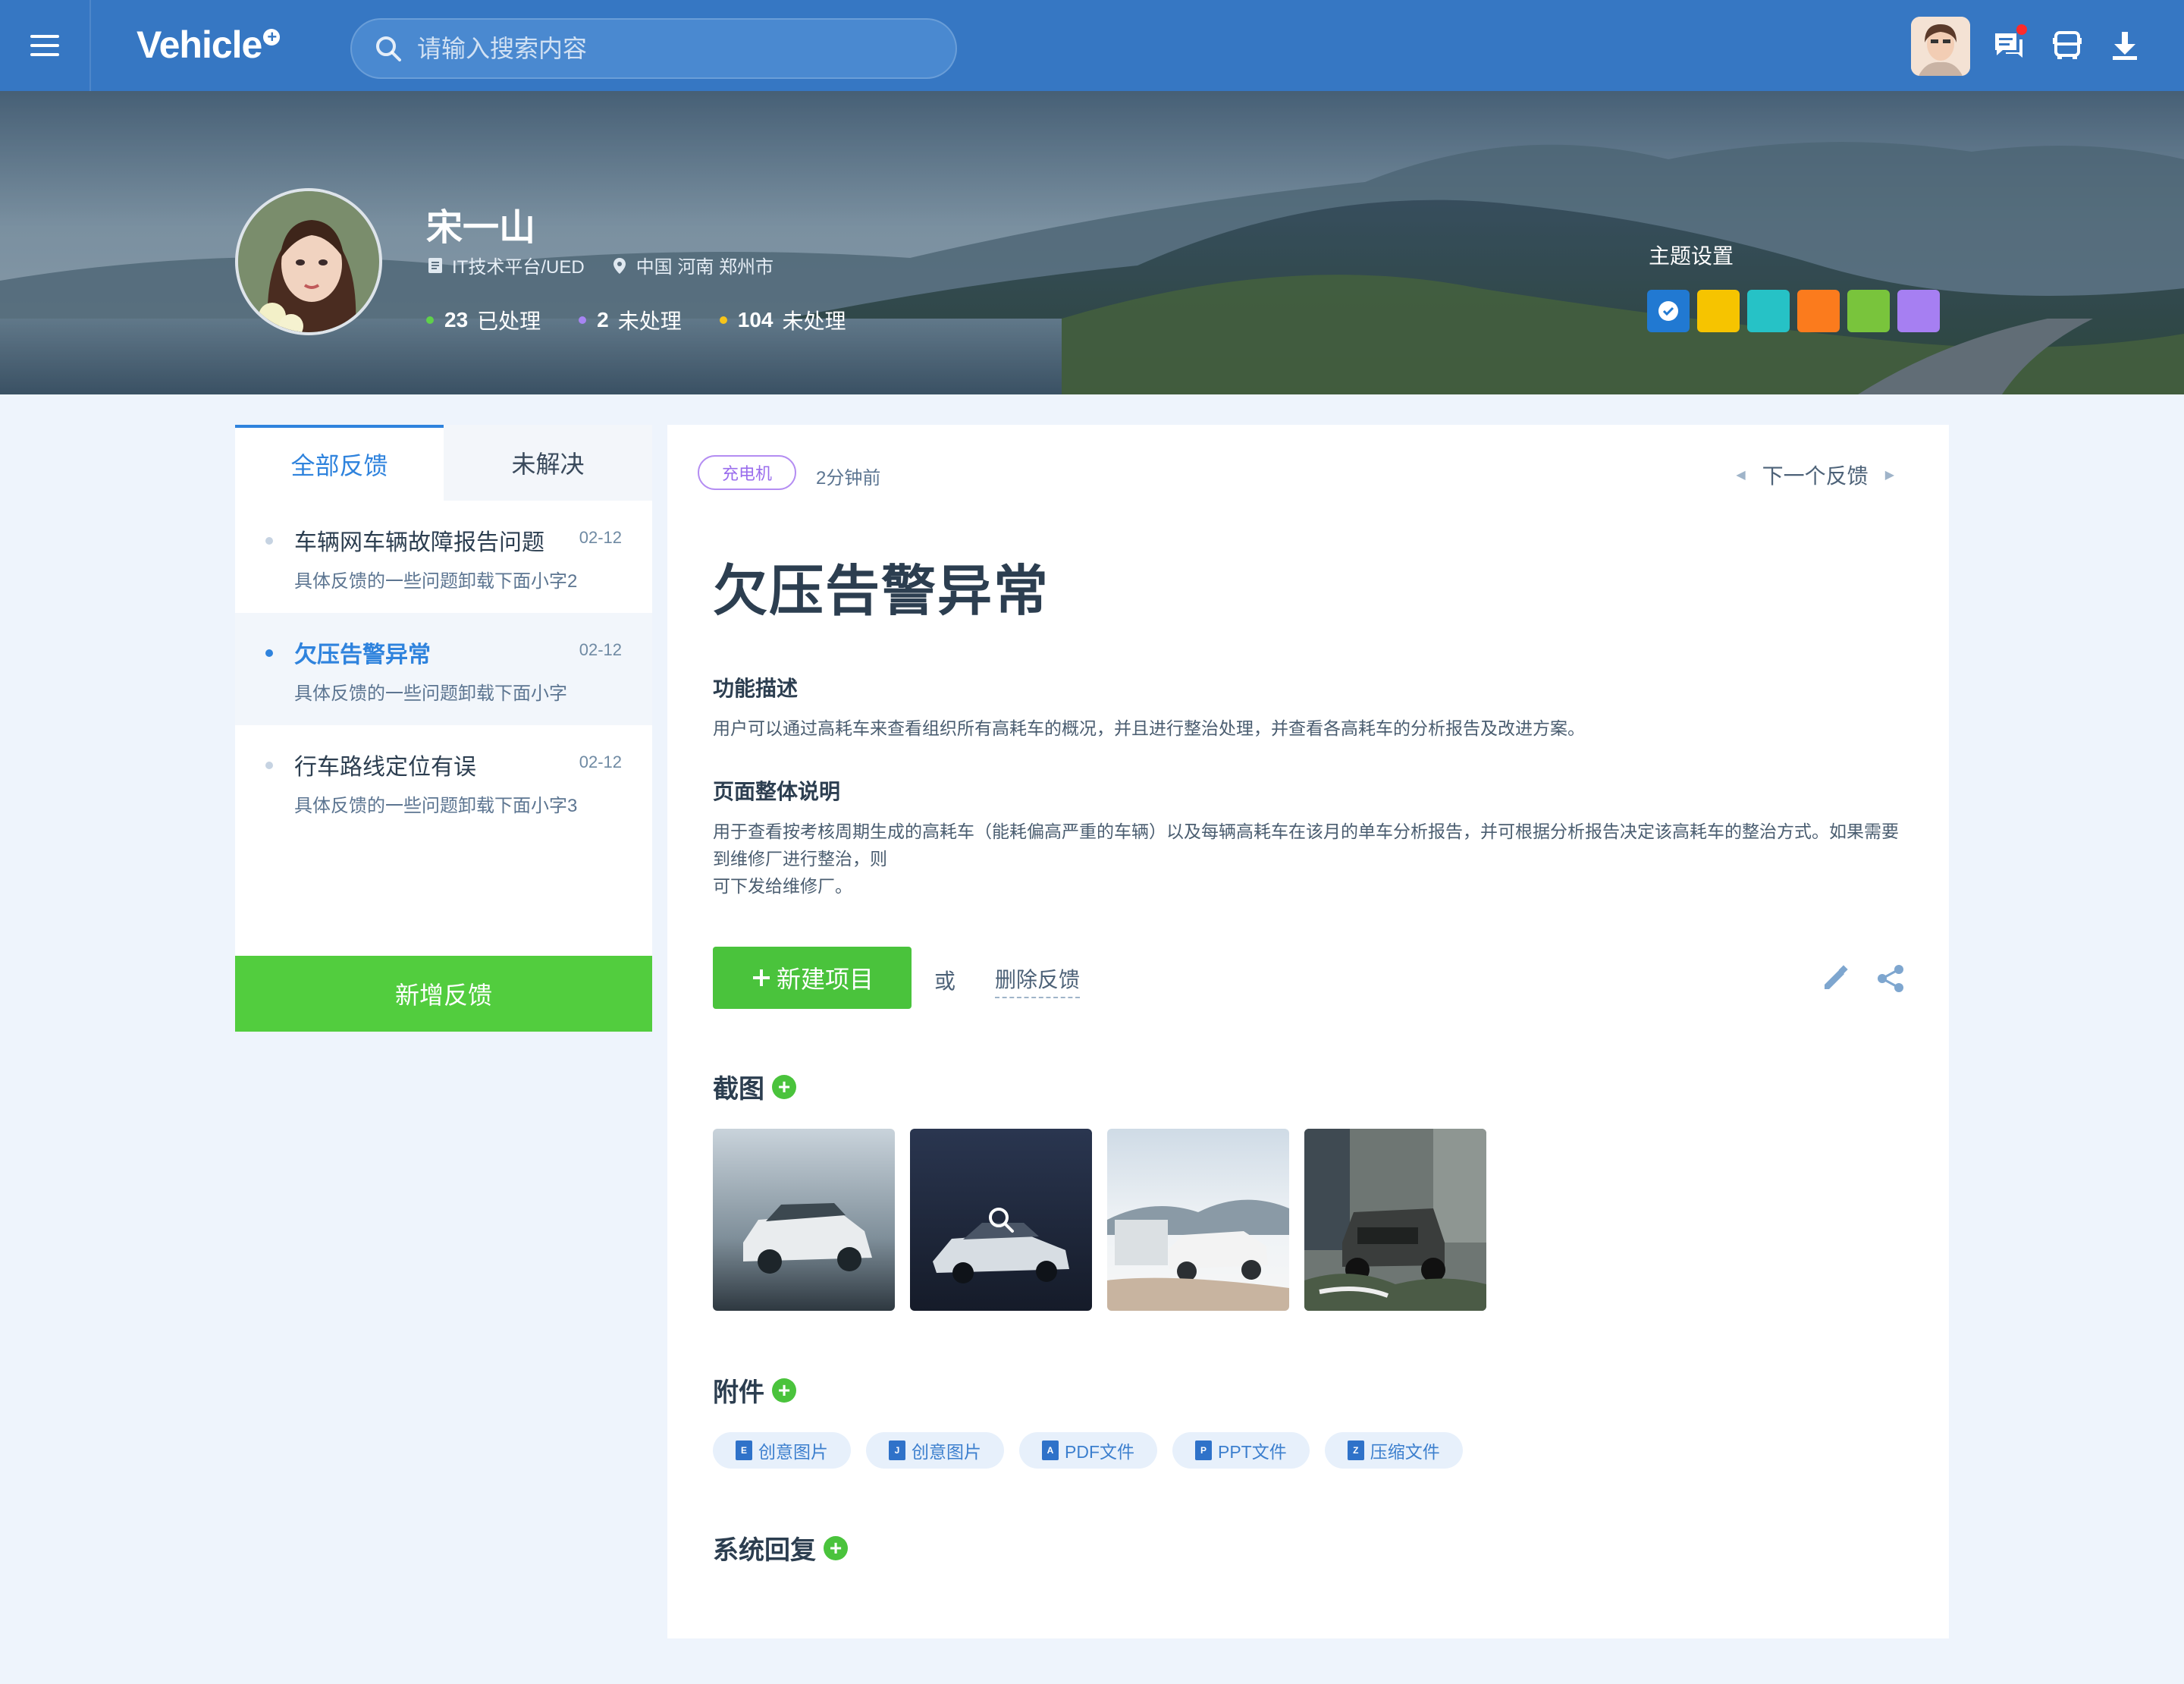  Describe the element at coordinates (881, 591) in the screenshot. I see `page-title: 欠压告警异常` at that location.